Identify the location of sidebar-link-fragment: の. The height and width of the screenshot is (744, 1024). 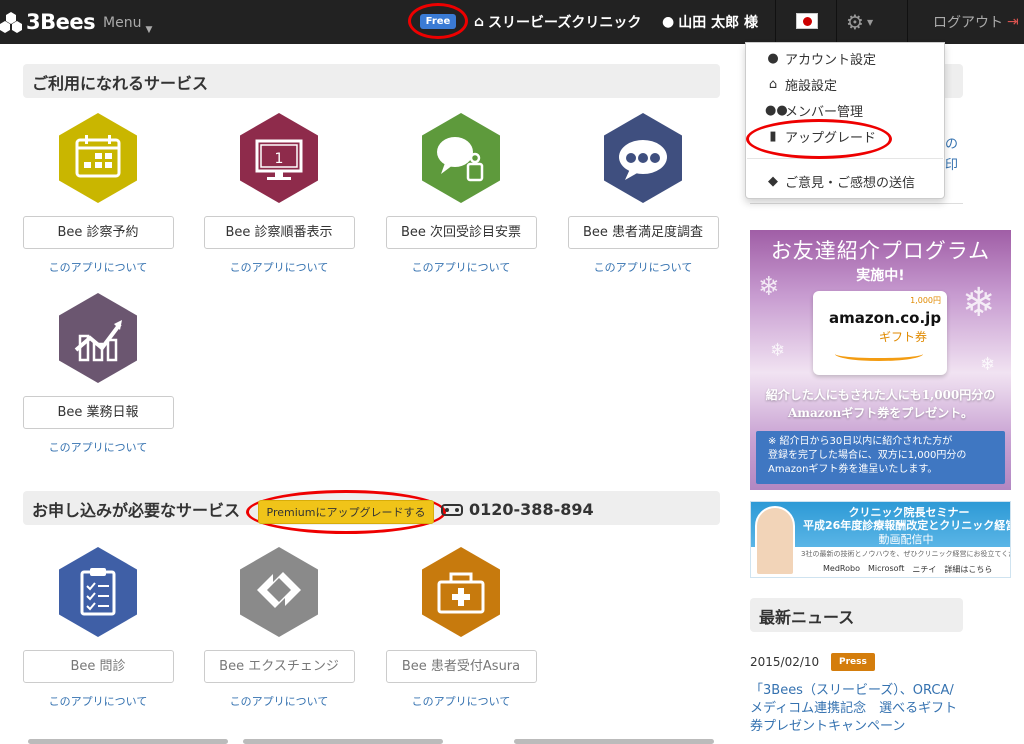
(951, 142).